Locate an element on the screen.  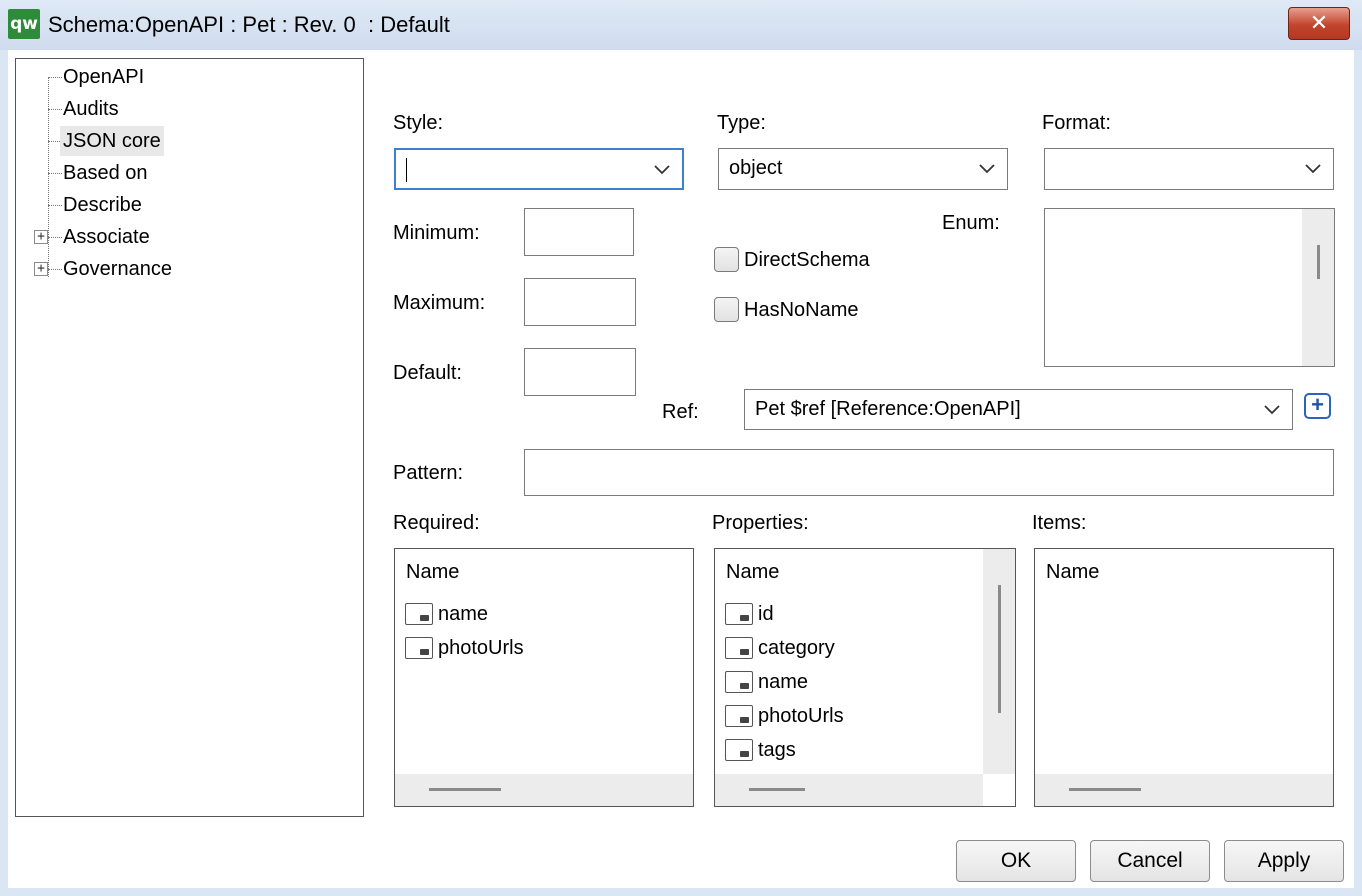
tree-item-label: JSON core is located at coordinates (112, 141).